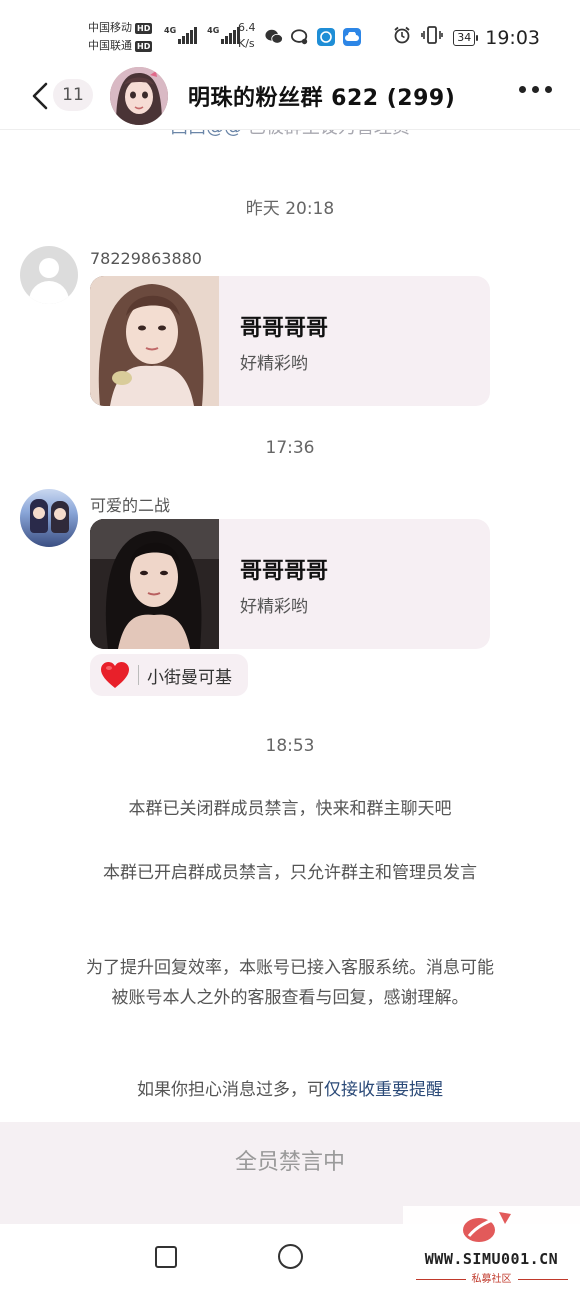  I want to click on carrier-1-label: 中国移动, so click(110, 27).